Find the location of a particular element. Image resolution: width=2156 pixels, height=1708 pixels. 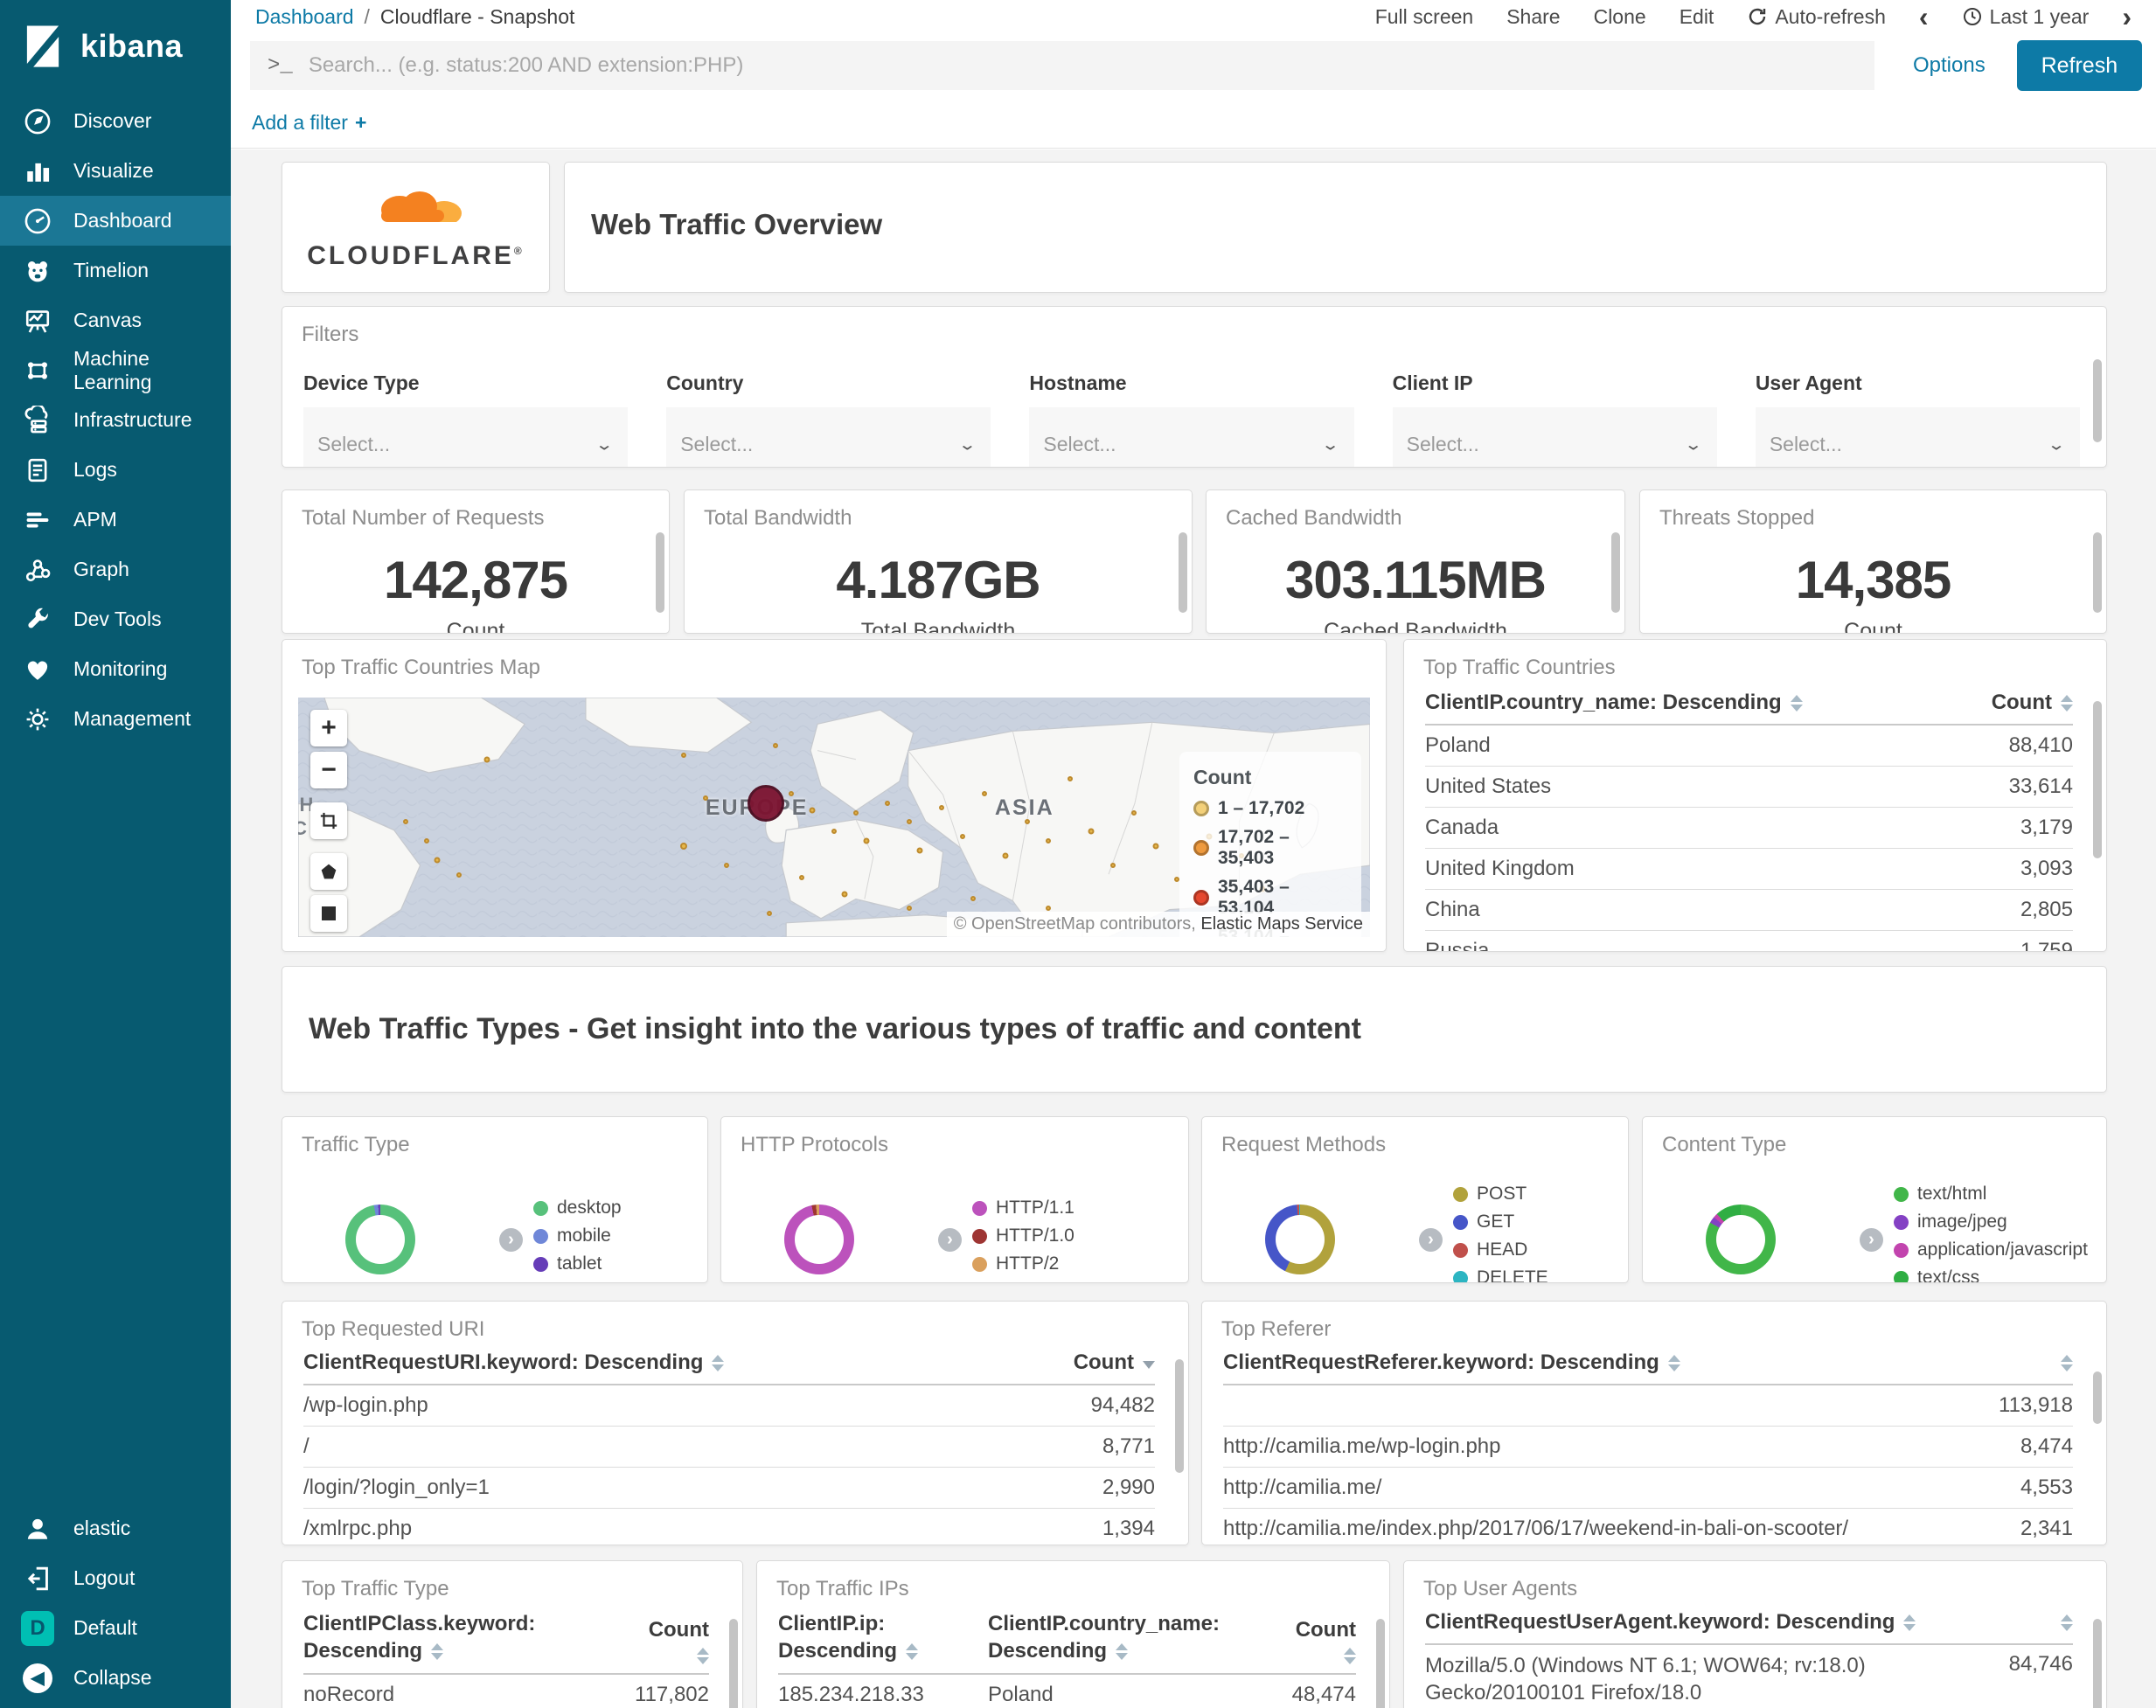

user-agent-select: Select... ⌄ is located at coordinates (1918, 437).